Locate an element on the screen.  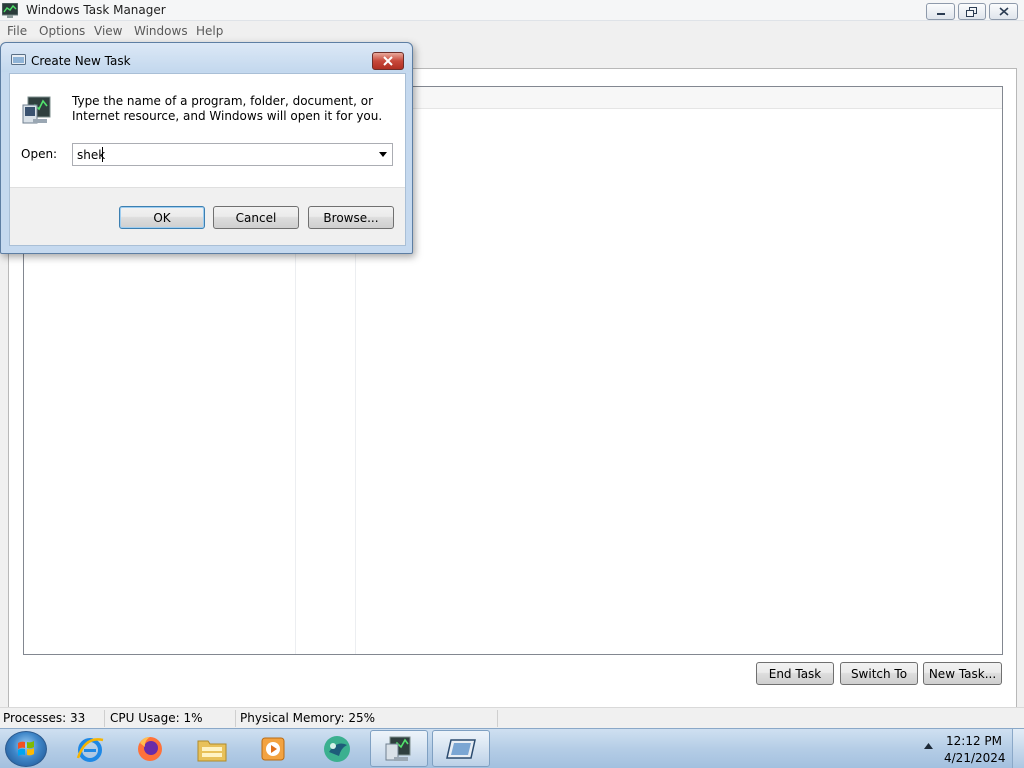
minimize-icon is located at coordinates (940, 13).